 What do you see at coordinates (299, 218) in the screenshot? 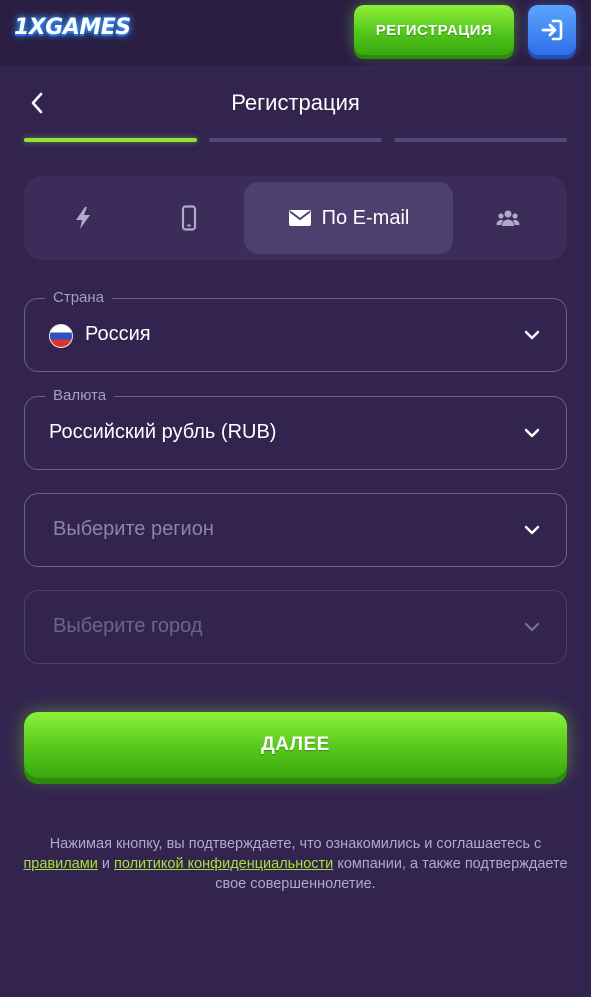
I see `envelope-icon` at bounding box center [299, 218].